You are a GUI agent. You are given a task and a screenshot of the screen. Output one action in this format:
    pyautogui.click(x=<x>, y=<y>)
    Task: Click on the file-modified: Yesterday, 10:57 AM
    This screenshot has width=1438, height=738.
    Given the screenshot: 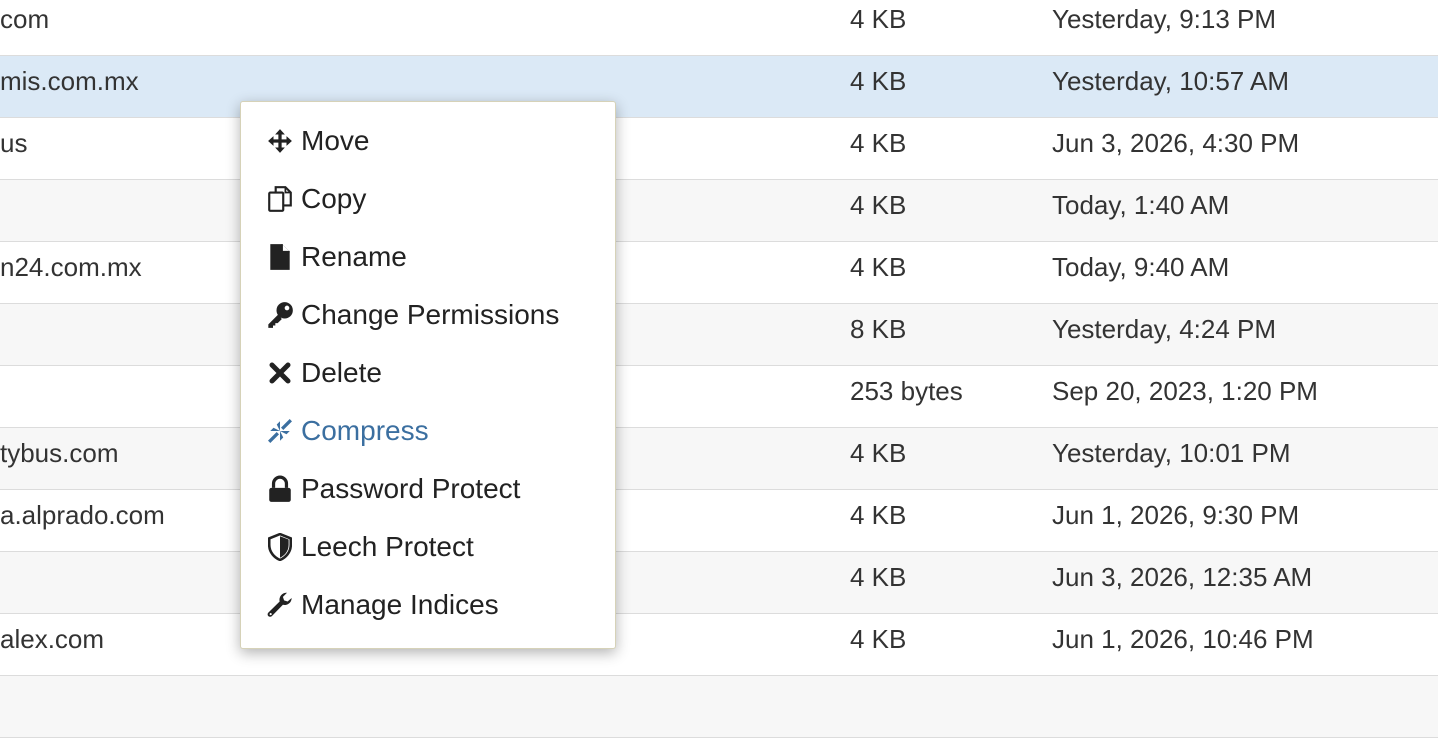 What is the action you would take?
    pyautogui.click(x=1171, y=81)
    